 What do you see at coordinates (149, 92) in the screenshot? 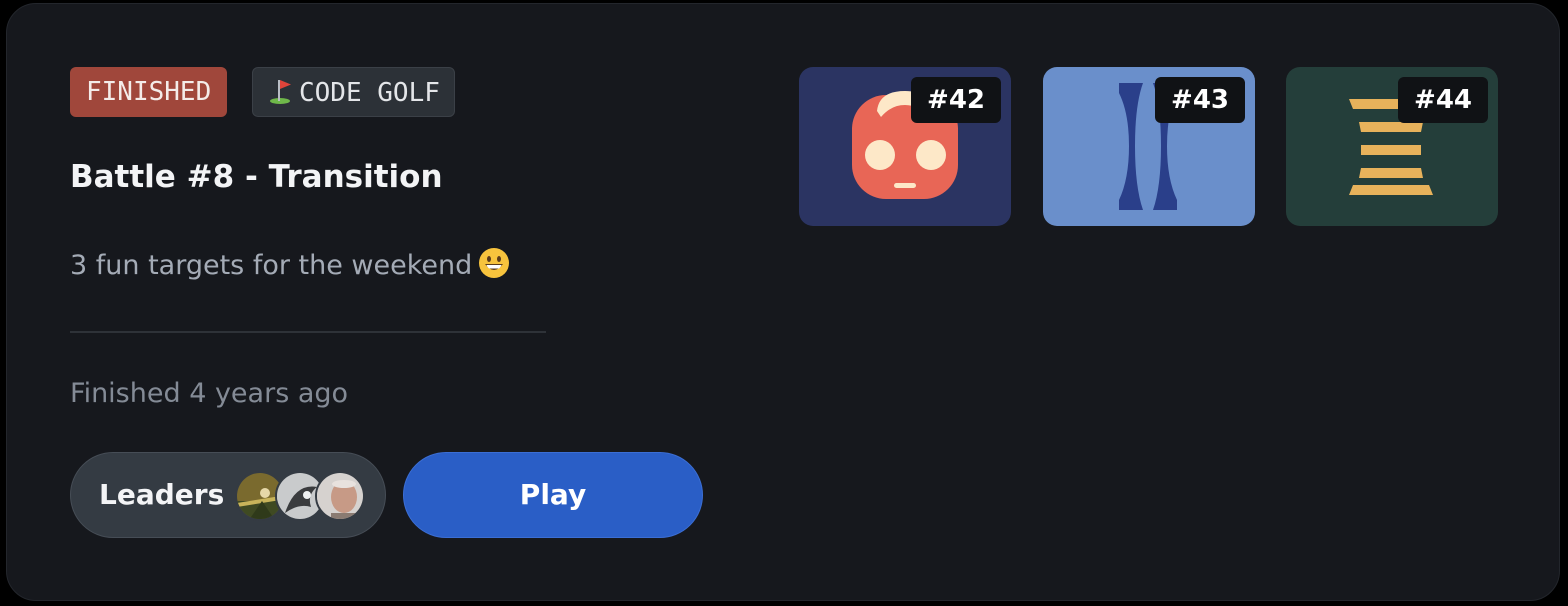
I see `status-badge: FINISHED` at bounding box center [149, 92].